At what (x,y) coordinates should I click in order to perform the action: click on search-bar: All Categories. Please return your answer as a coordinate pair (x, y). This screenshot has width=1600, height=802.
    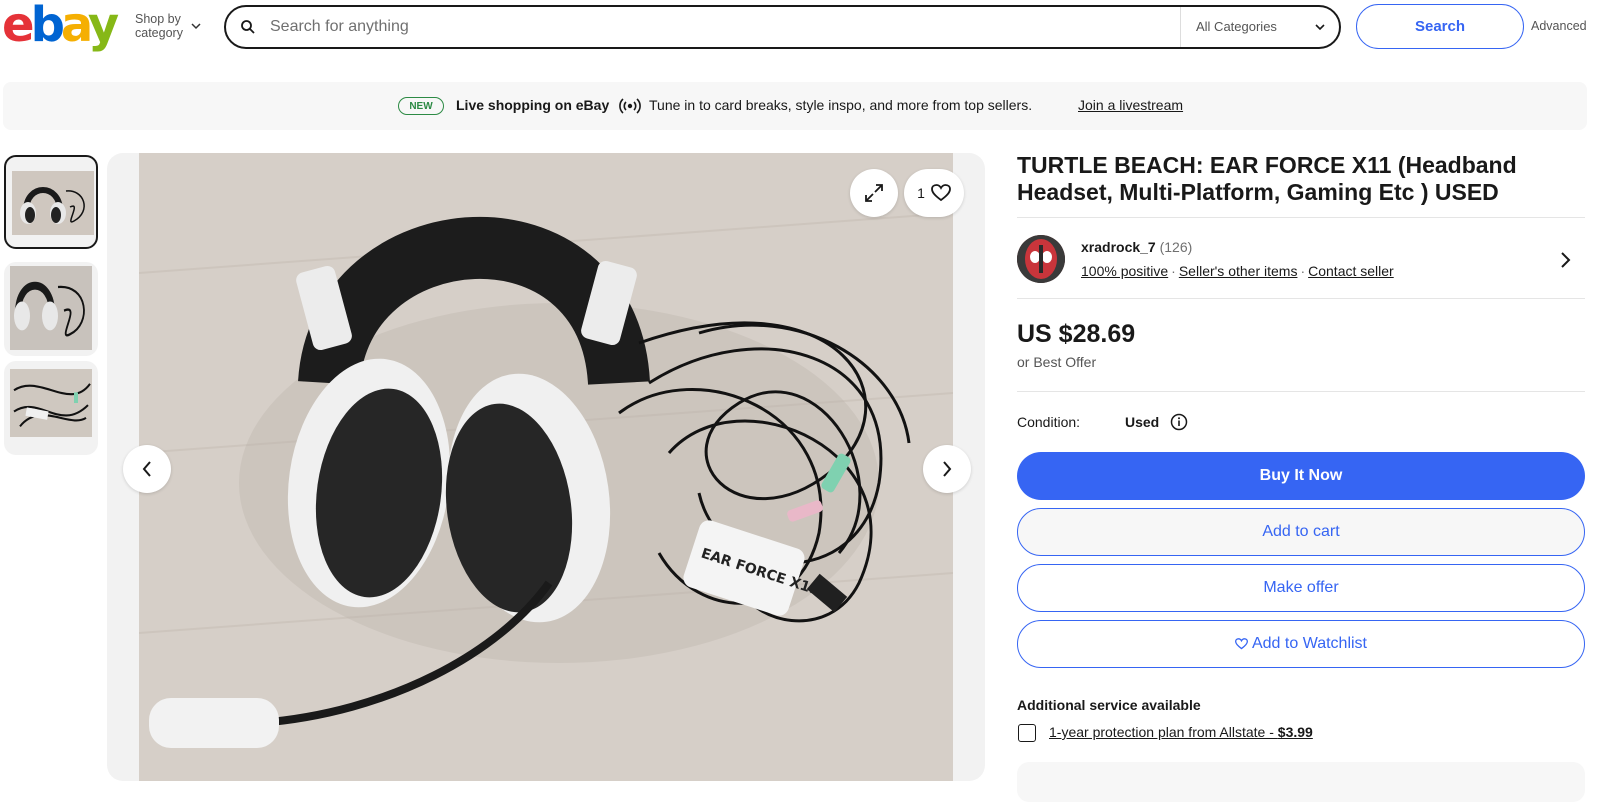
    Looking at the image, I should click on (782, 27).